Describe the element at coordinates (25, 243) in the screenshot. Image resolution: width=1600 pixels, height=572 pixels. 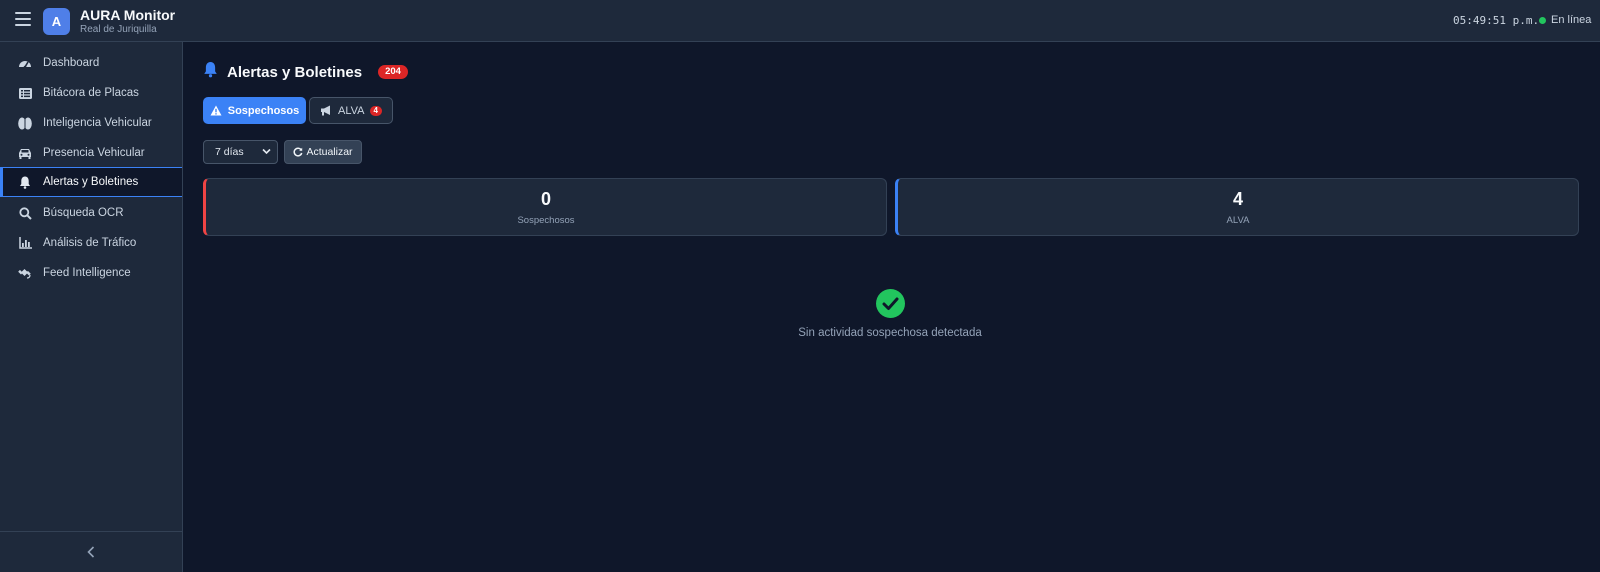
I see `chart-icon` at that location.